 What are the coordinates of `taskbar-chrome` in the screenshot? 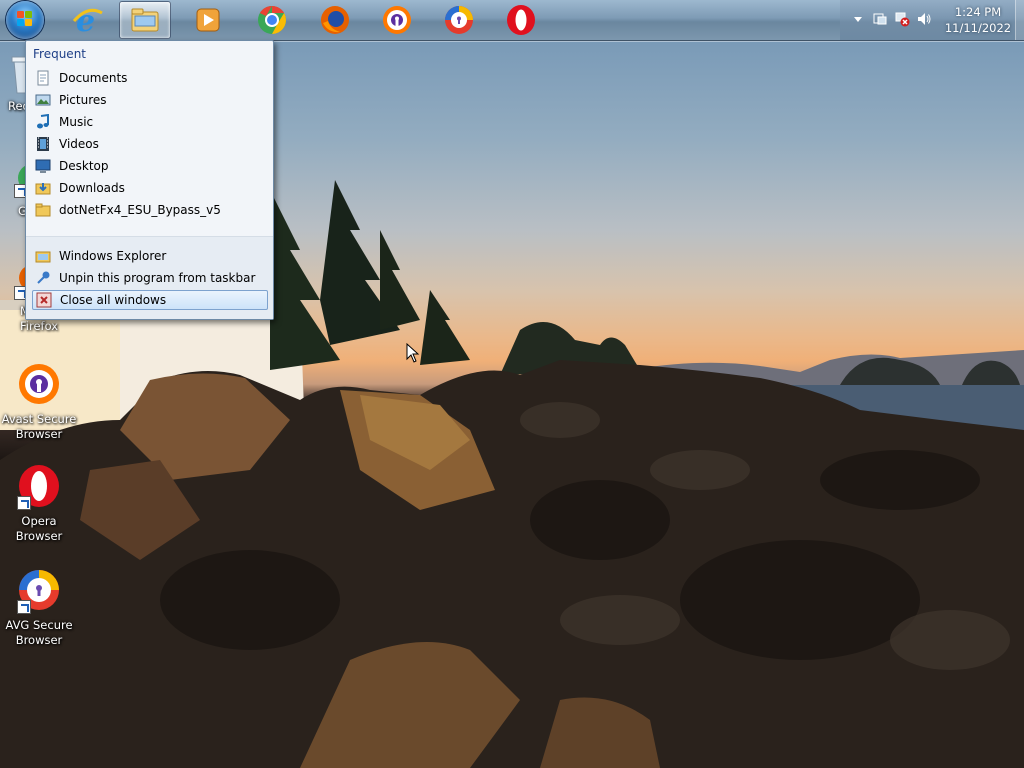 It's located at (272, 20).